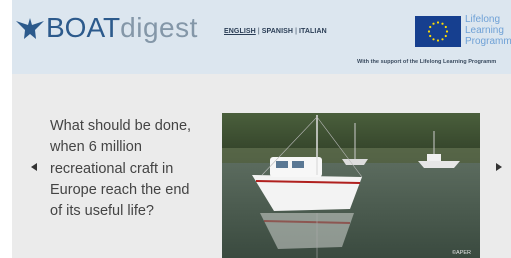 The image size is (511, 258). I want to click on lifelong-learning-label: Lifelong Learning Programm, so click(488, 30).